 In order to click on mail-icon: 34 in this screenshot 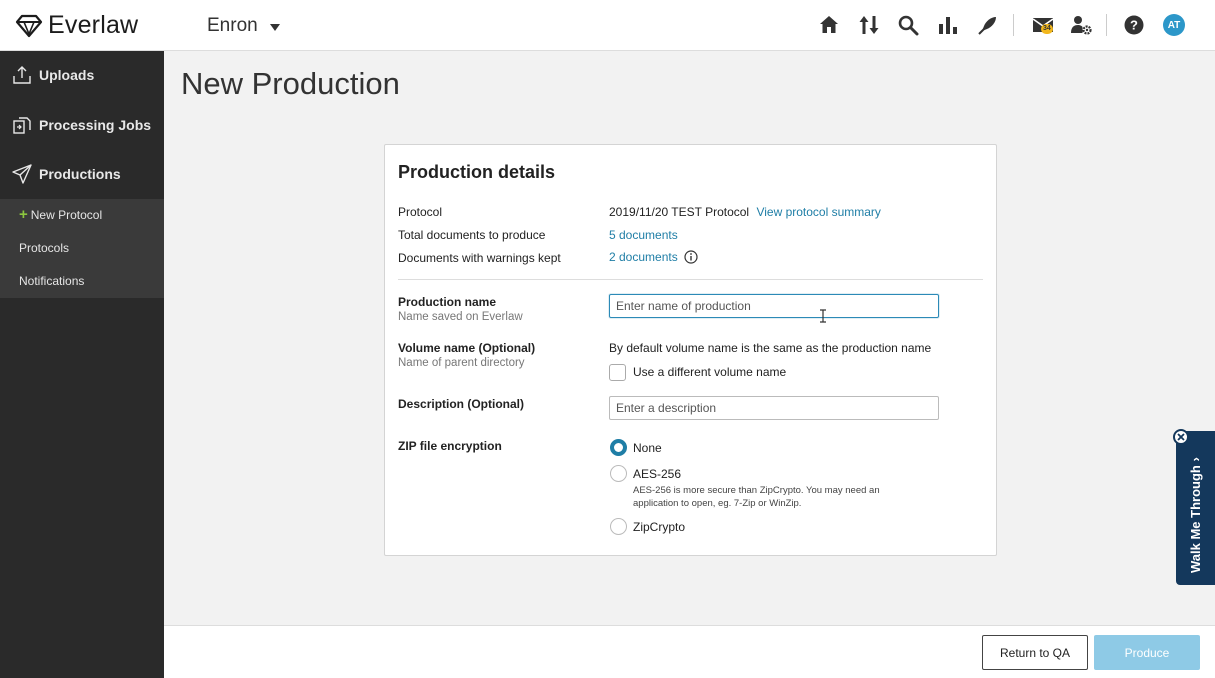, I will do `click(1043, 25)`.